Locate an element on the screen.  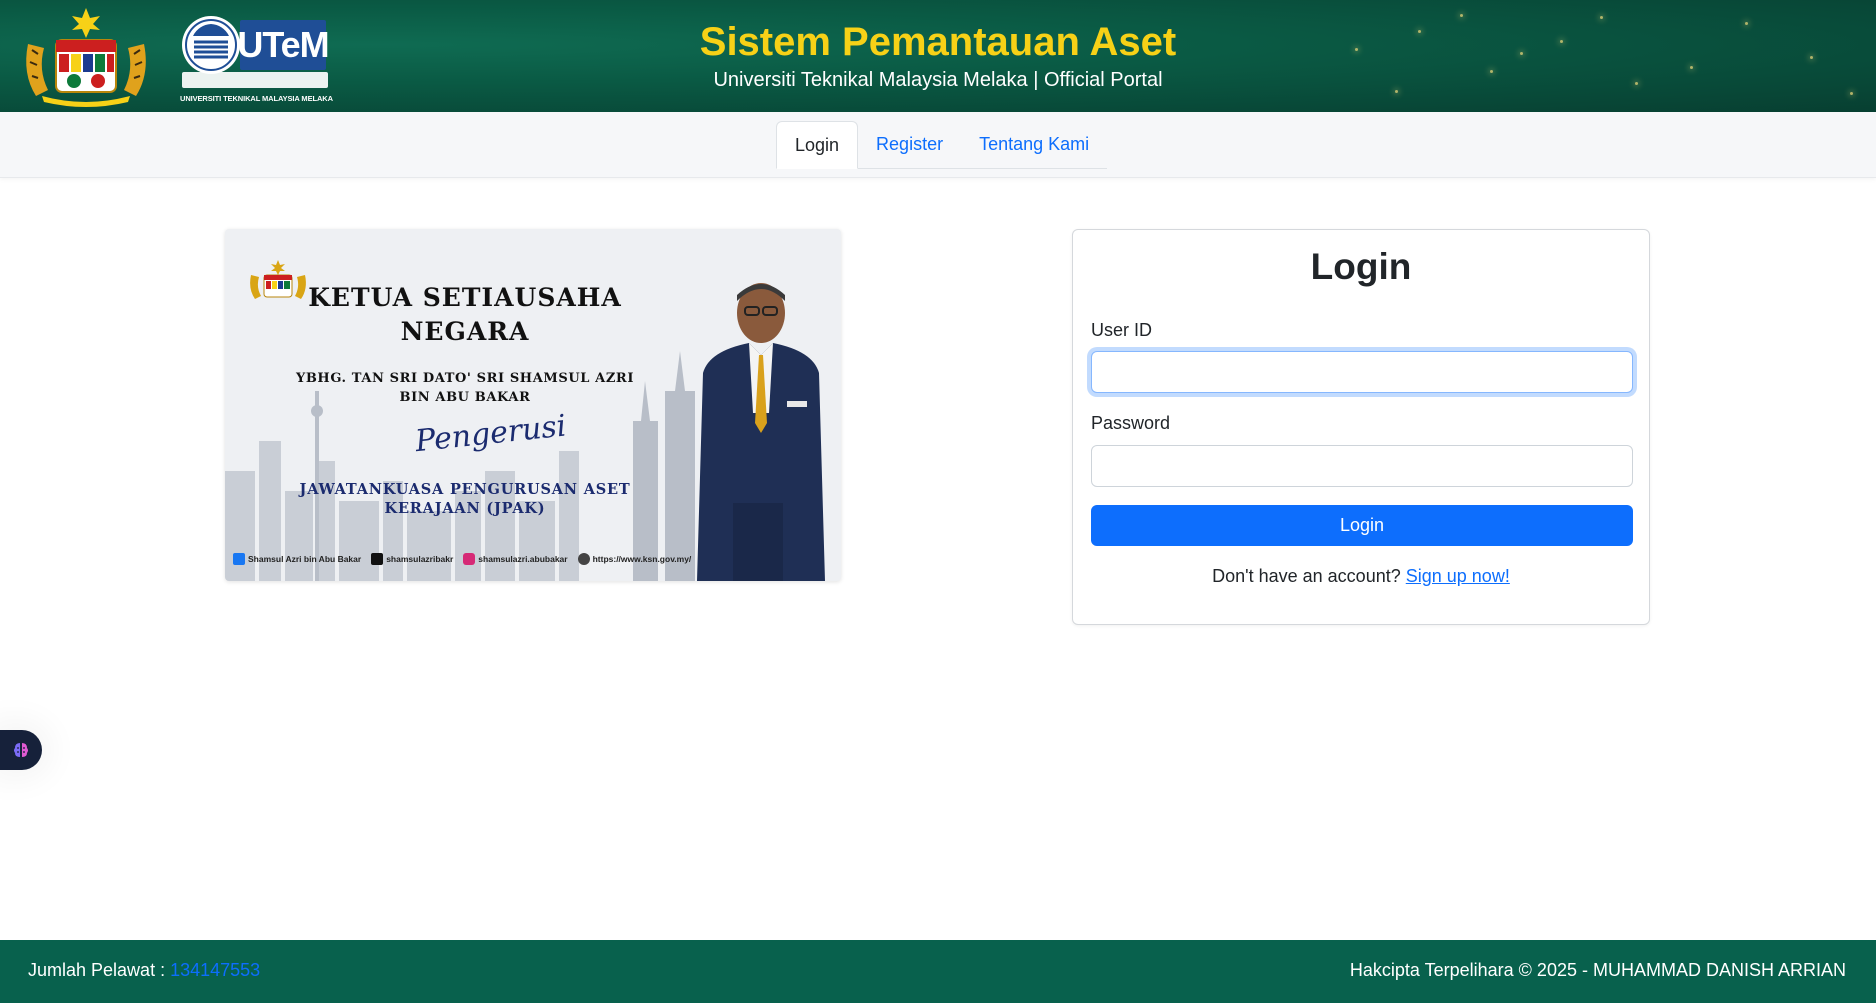
nav-tabs: Login Register Tentang Kami is located at coordinates (942, 145).